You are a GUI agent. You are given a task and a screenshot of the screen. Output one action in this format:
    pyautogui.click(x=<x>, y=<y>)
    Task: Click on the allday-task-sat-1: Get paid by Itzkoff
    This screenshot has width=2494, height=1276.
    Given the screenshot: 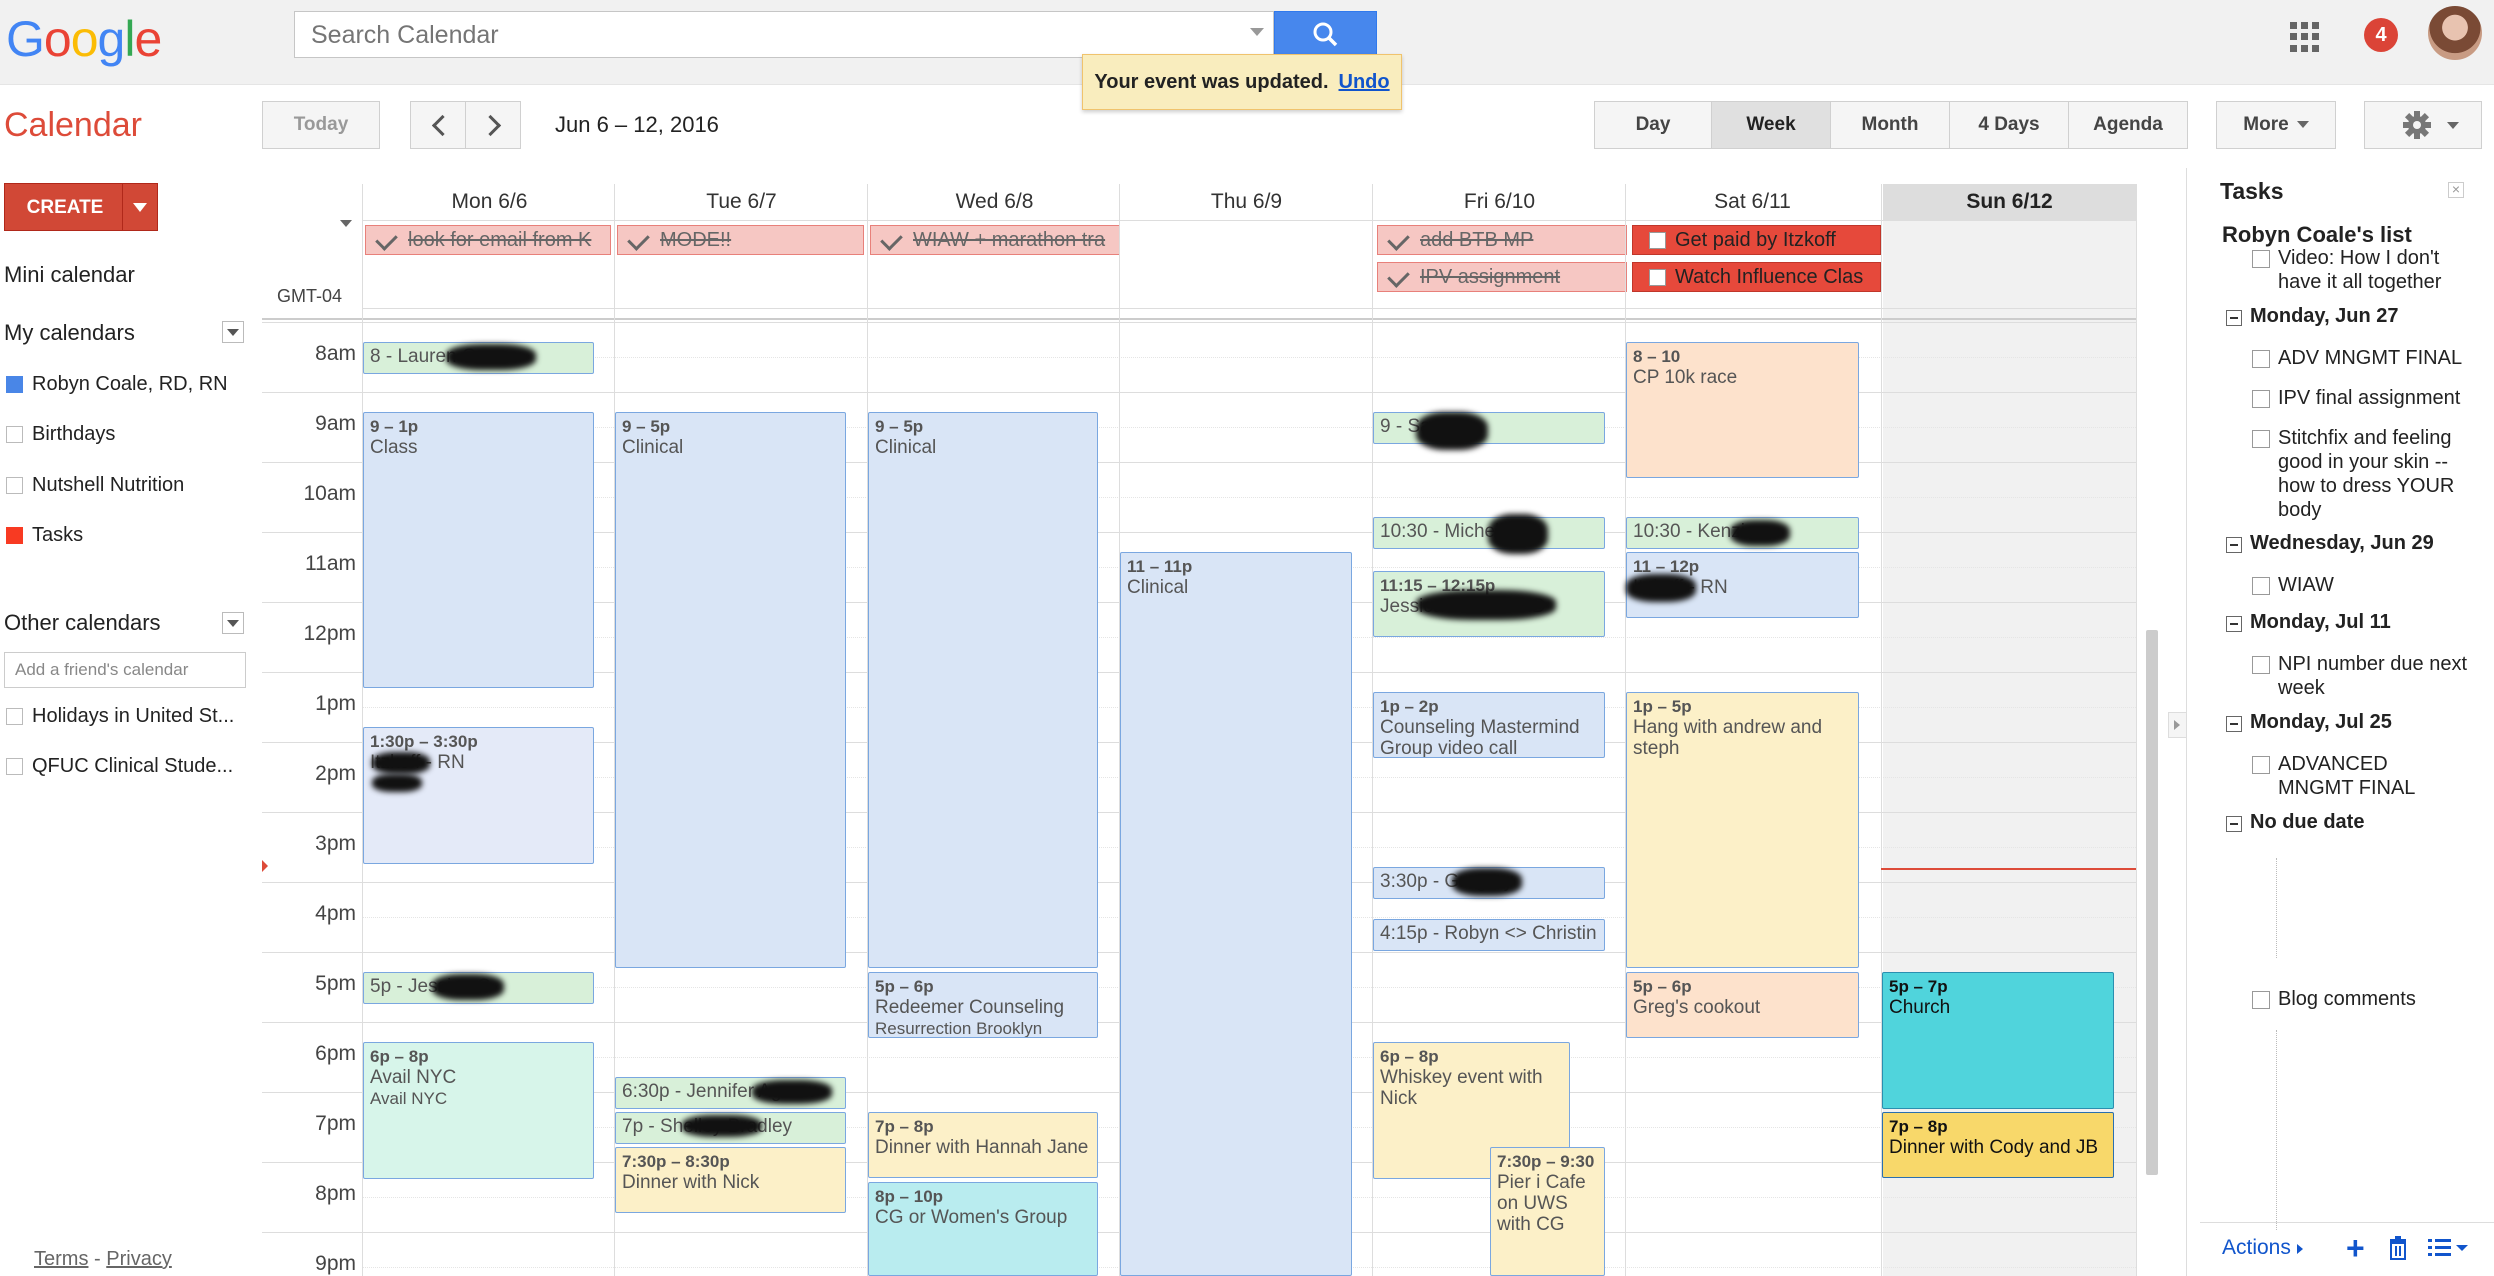 What is the action you would take?
    pyautogui.click(x=1756, y=240)
    